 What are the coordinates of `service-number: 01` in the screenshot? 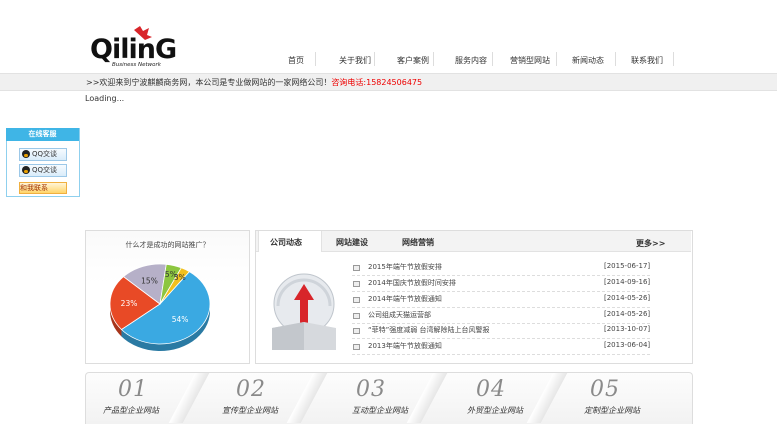 It's located at (133, 389).